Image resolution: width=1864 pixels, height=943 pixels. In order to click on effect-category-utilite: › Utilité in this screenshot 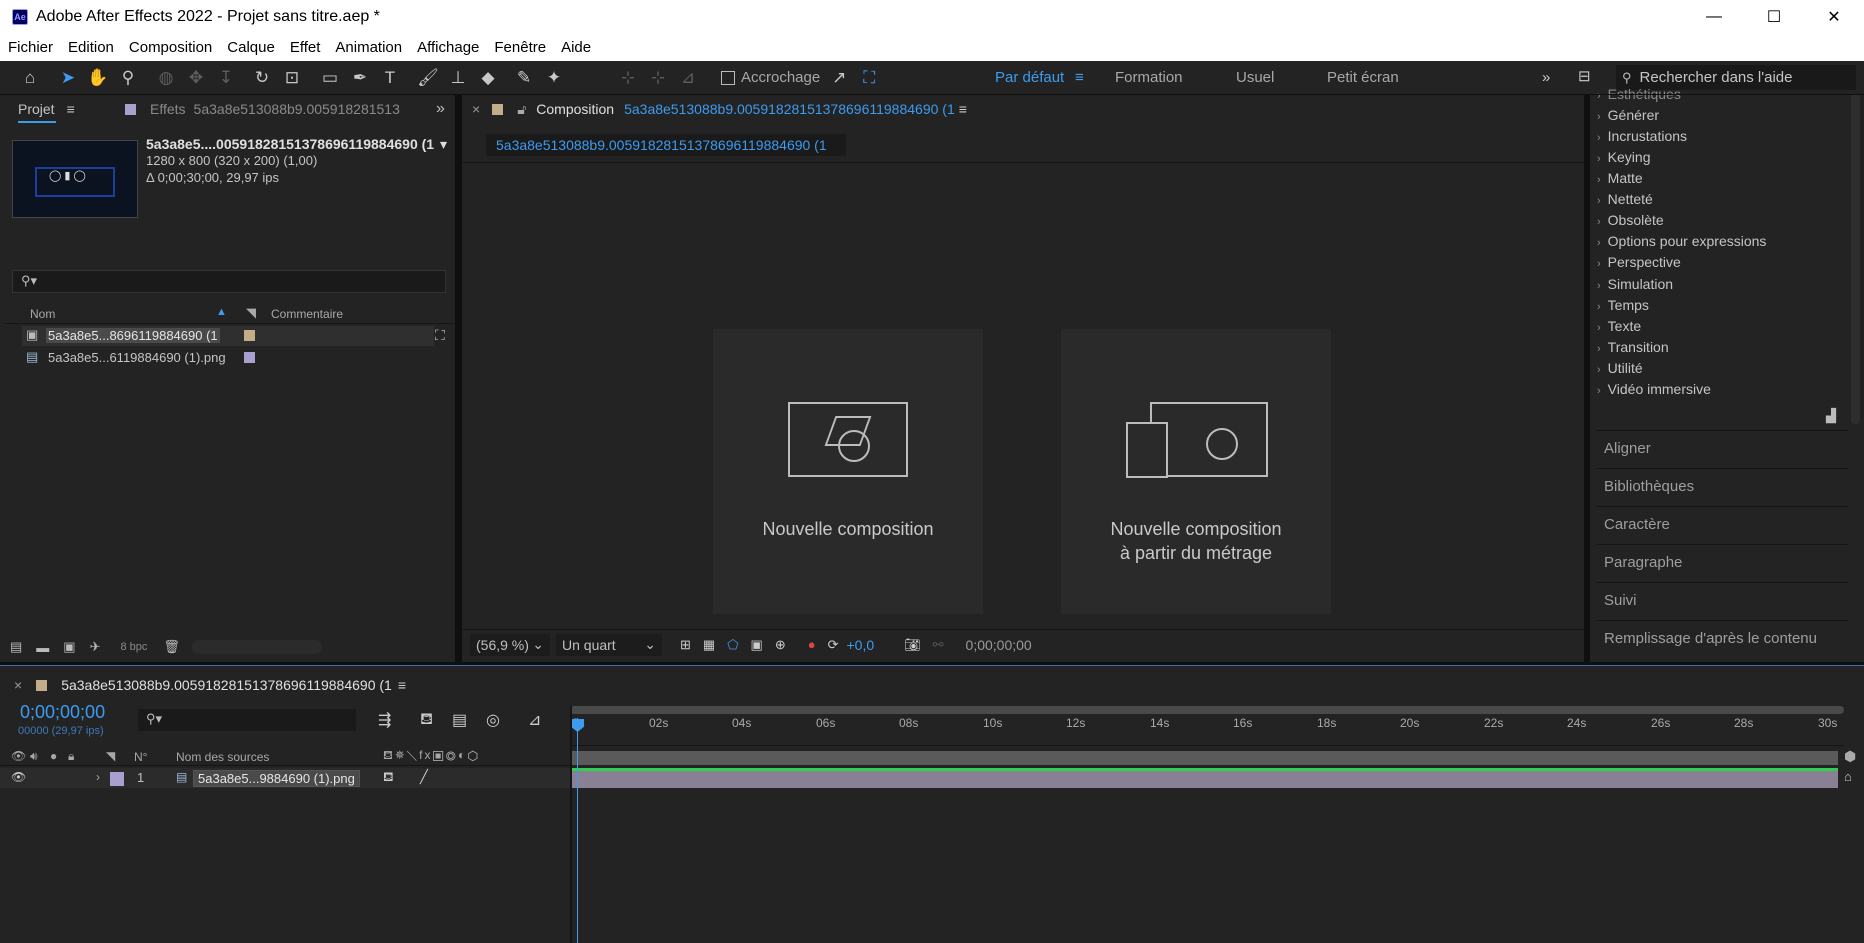, I will do `click(1620, 368)`.